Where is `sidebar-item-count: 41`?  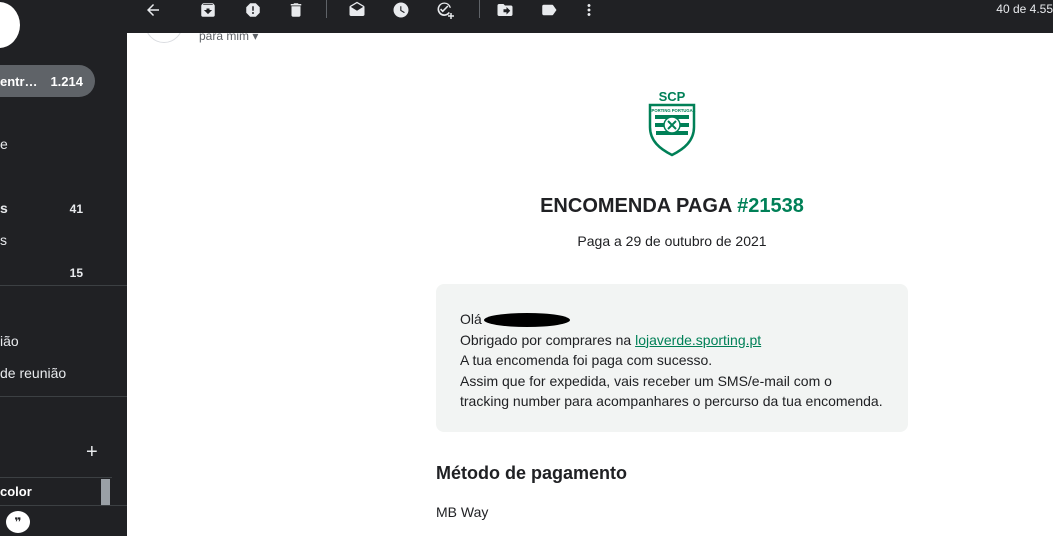
sidebar-item-count: 41 is located at coordinates (76, 209).